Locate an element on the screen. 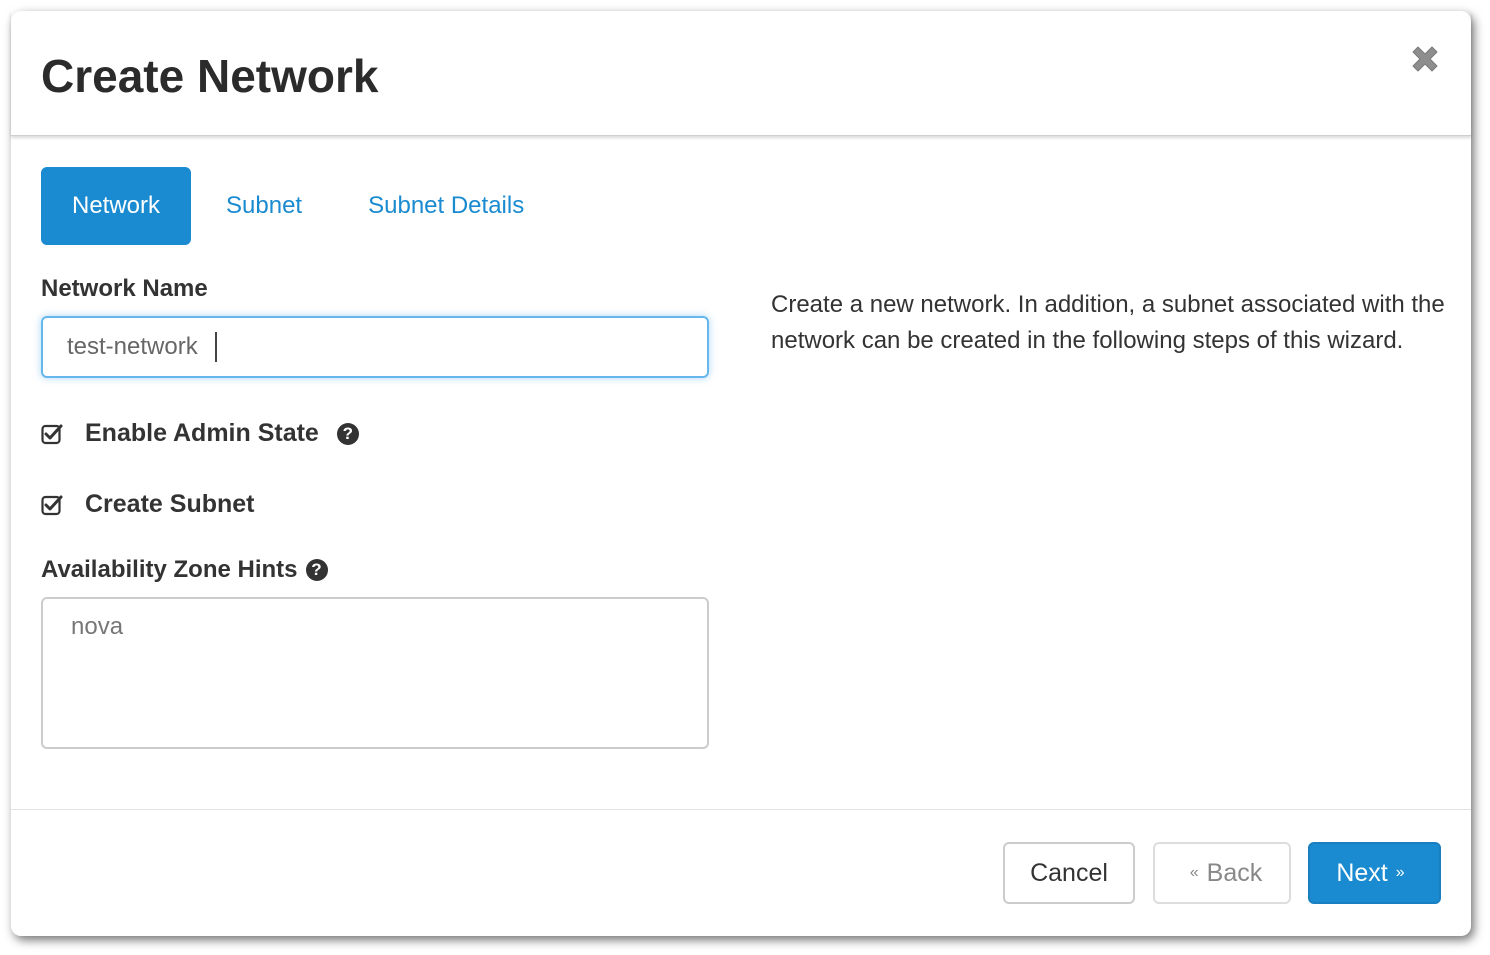 The width and height of the screenshot is (1490, 955). next-label: Next is located at coordinates (1362, 872).